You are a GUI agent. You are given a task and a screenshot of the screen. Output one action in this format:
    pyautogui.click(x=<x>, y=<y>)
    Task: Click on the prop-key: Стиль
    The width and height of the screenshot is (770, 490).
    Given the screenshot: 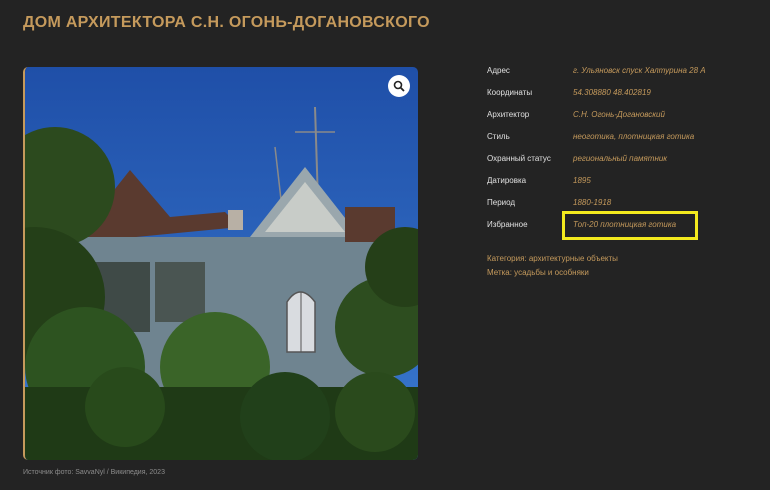 What is the action you would take?
    pyautogui.click(x=498, y=136)
    